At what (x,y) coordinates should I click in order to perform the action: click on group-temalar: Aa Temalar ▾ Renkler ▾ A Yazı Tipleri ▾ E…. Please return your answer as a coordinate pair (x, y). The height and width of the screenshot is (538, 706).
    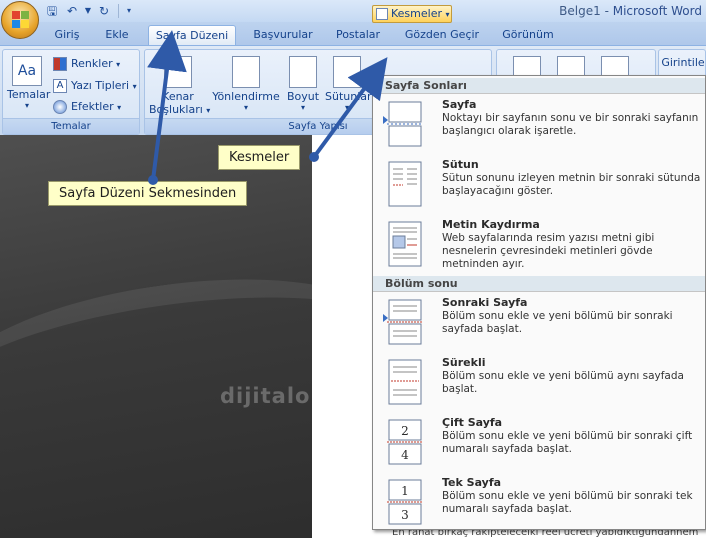
    Looking at the image, I should click on (71, 92).